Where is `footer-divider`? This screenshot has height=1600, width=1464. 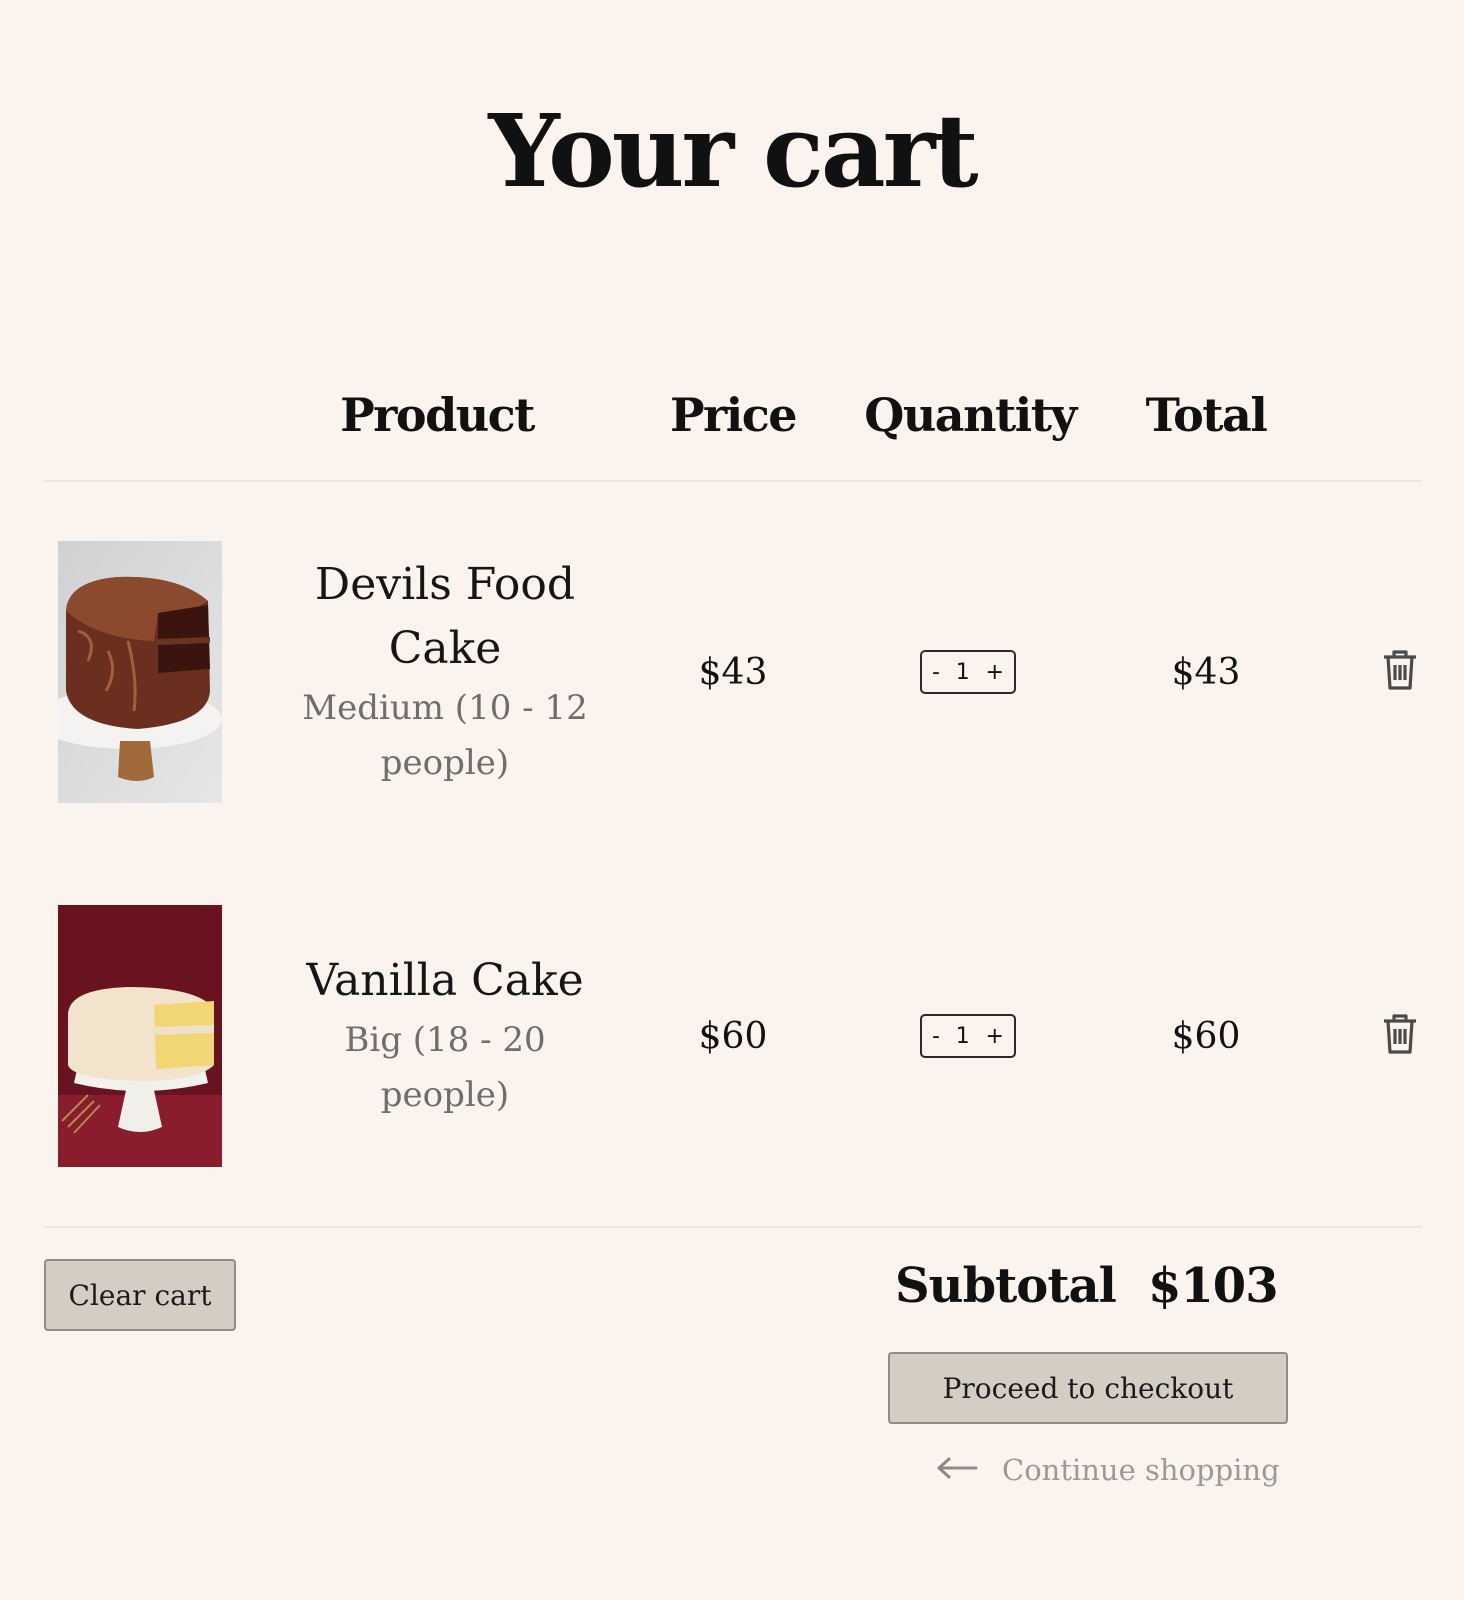
footer-divider is located at coordinates (733, 1227).